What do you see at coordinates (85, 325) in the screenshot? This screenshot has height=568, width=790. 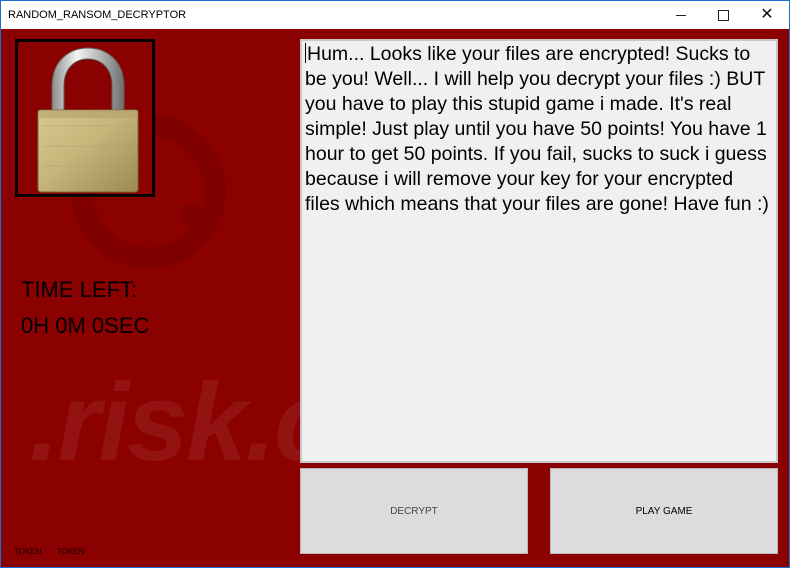 I see `time-left-value: 0H 0M 0SEC` at bounding box center [85, 325].